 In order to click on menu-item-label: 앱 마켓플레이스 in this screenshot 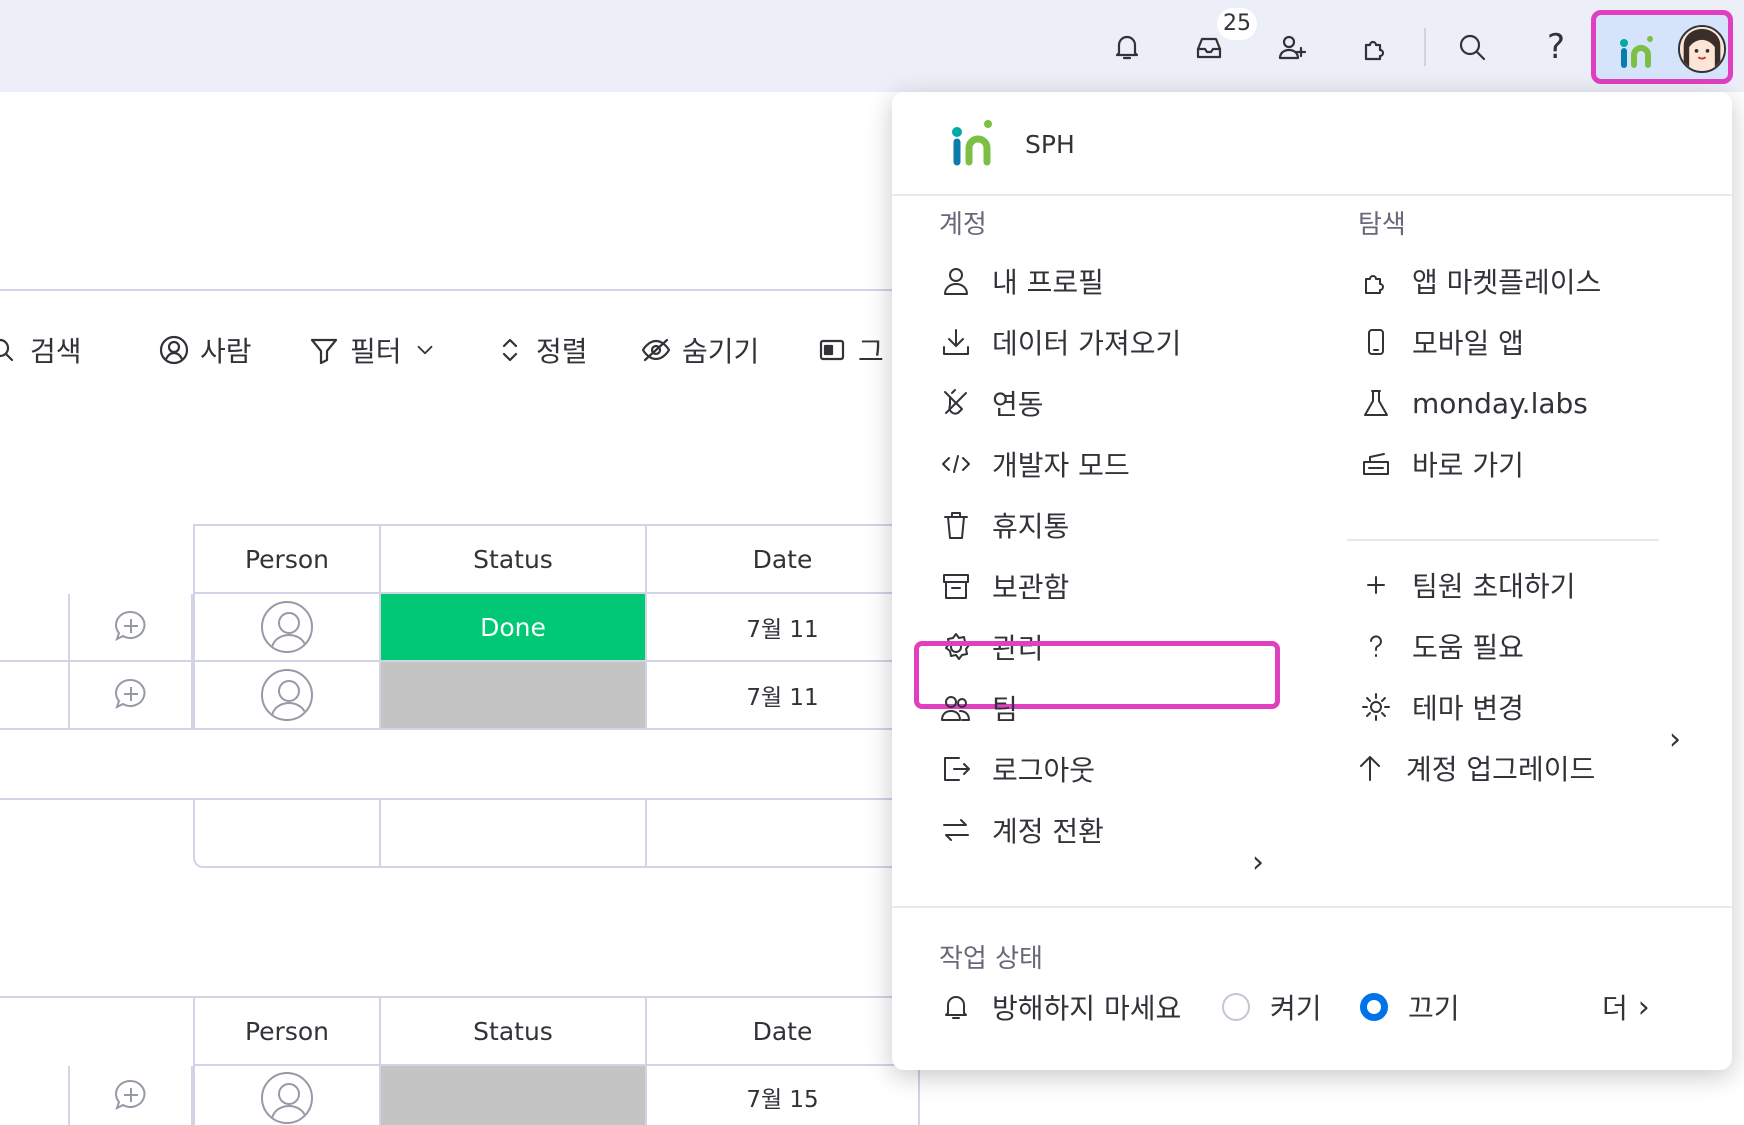, I will do `click(1507, 282)`.